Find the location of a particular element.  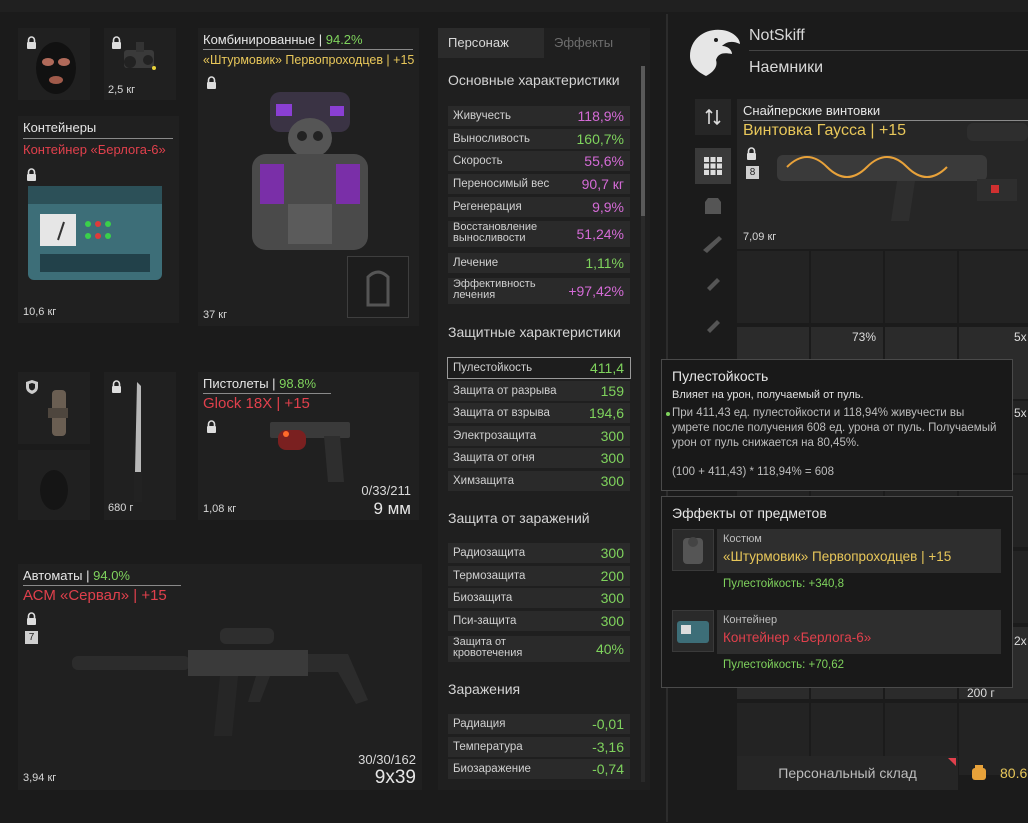

armor-filter-icon is located at coordinates (713, 206).